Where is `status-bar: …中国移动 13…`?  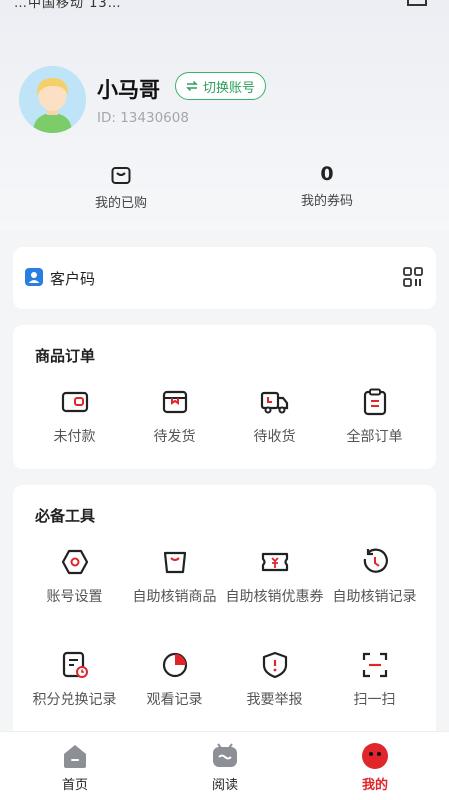 status-bar: …中国移动 13… is located at coordinates (224, 6).